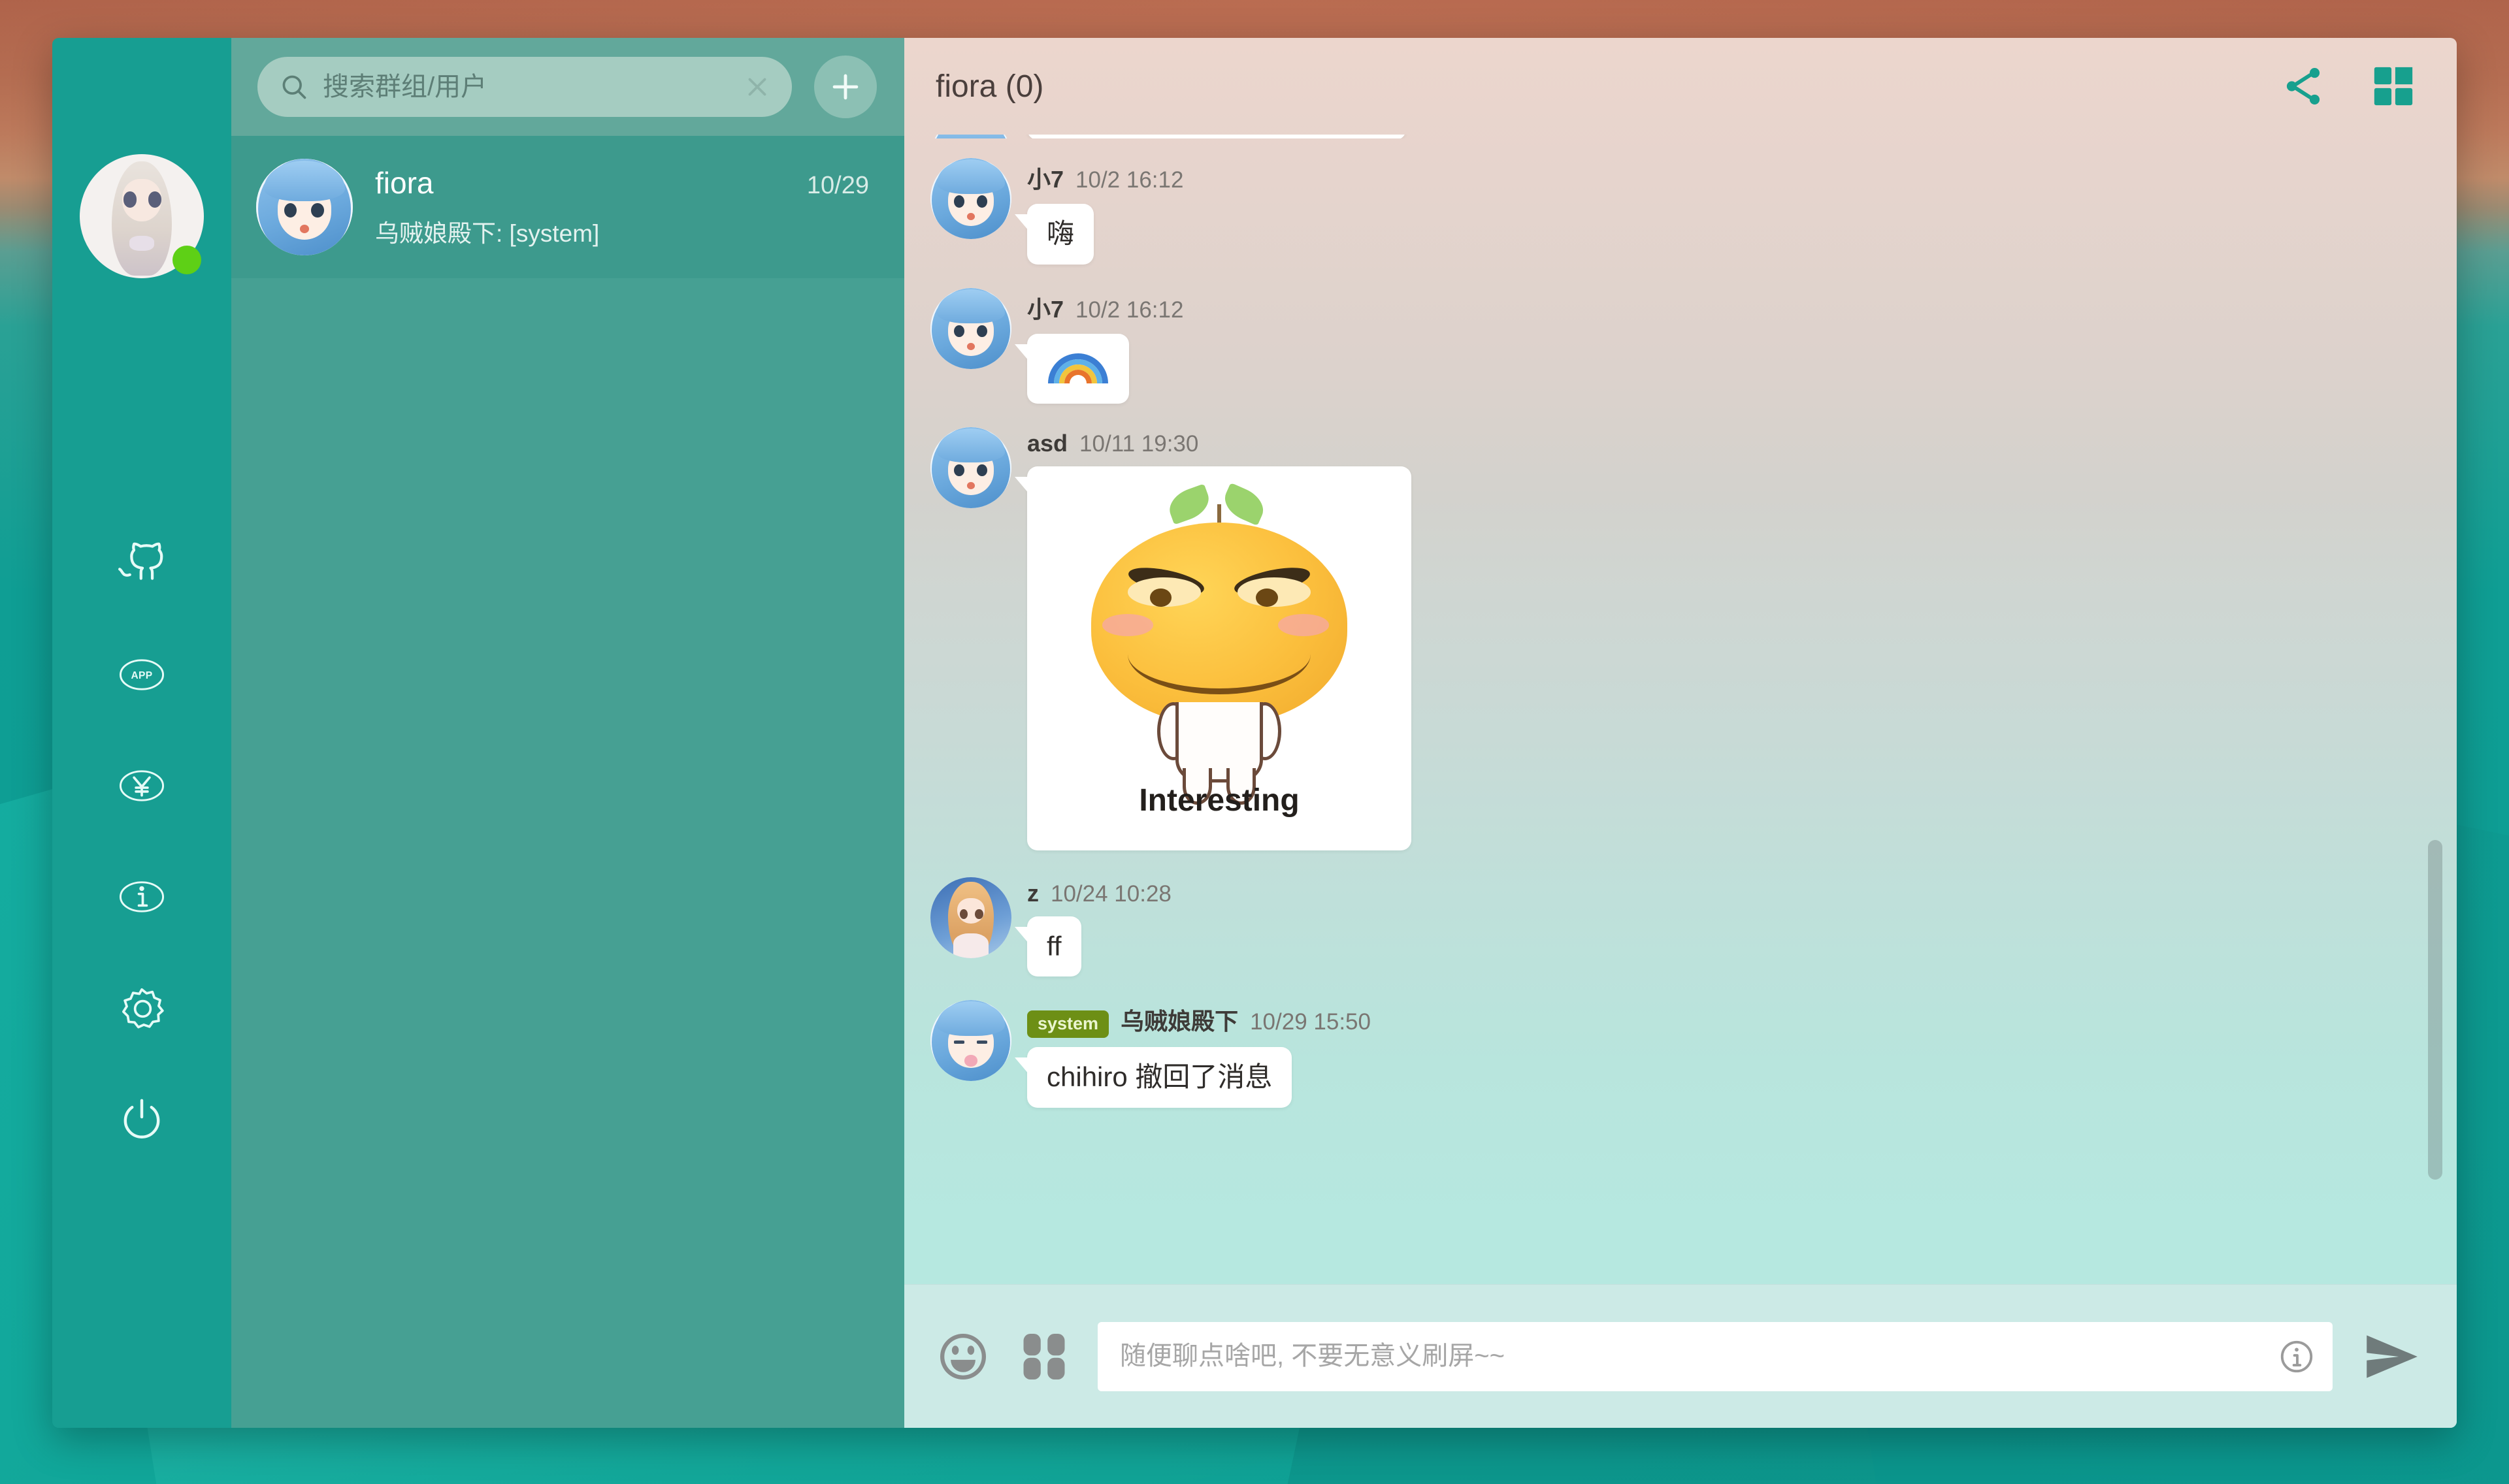 The height and width of the screenshot is (1484, 2509). Describe the element at coordinates (142, 1008) in the screenshot. I see `settings-icon` at that location.